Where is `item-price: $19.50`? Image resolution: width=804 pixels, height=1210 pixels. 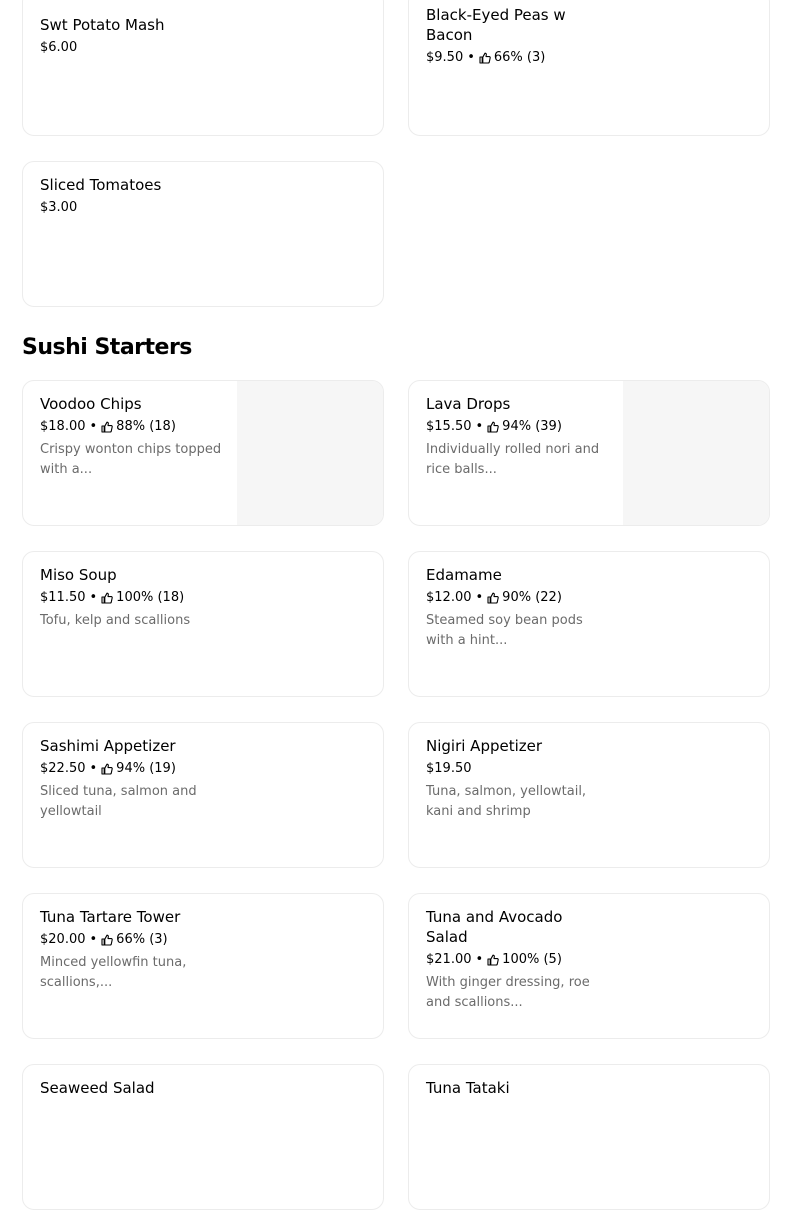
item-price: $19.50 is located at coordinates (449, 768).